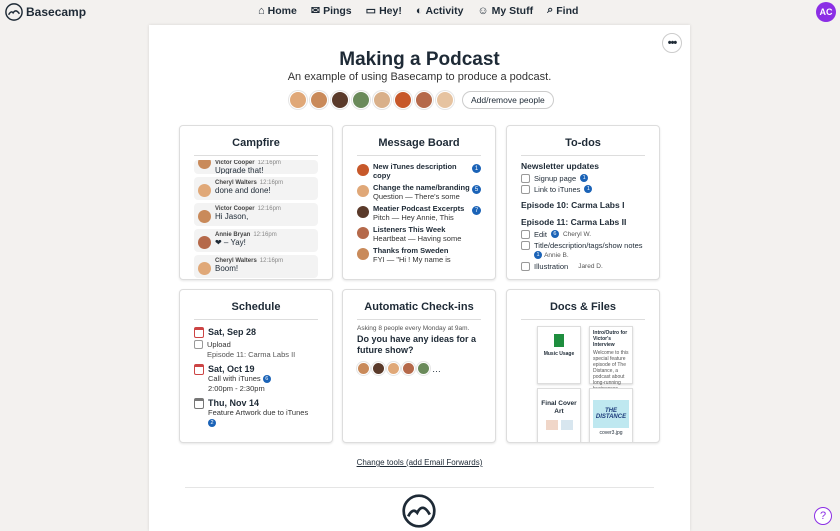 The image size is (840, 531). What do you see at coordinates (256, 266) in the screenshot?
I see `campfire-message: Cheryl Walters 12:16pm Boom!` at bounding box center [256, 266].